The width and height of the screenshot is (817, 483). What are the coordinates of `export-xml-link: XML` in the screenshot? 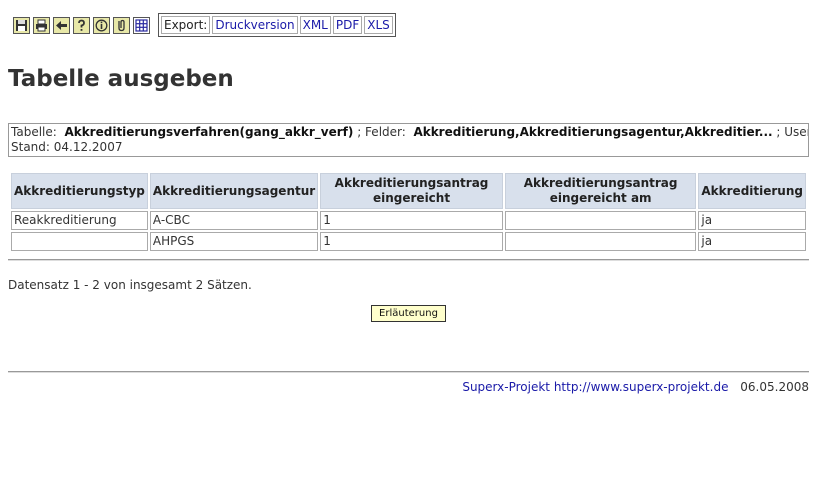 It's located at (315, 25).